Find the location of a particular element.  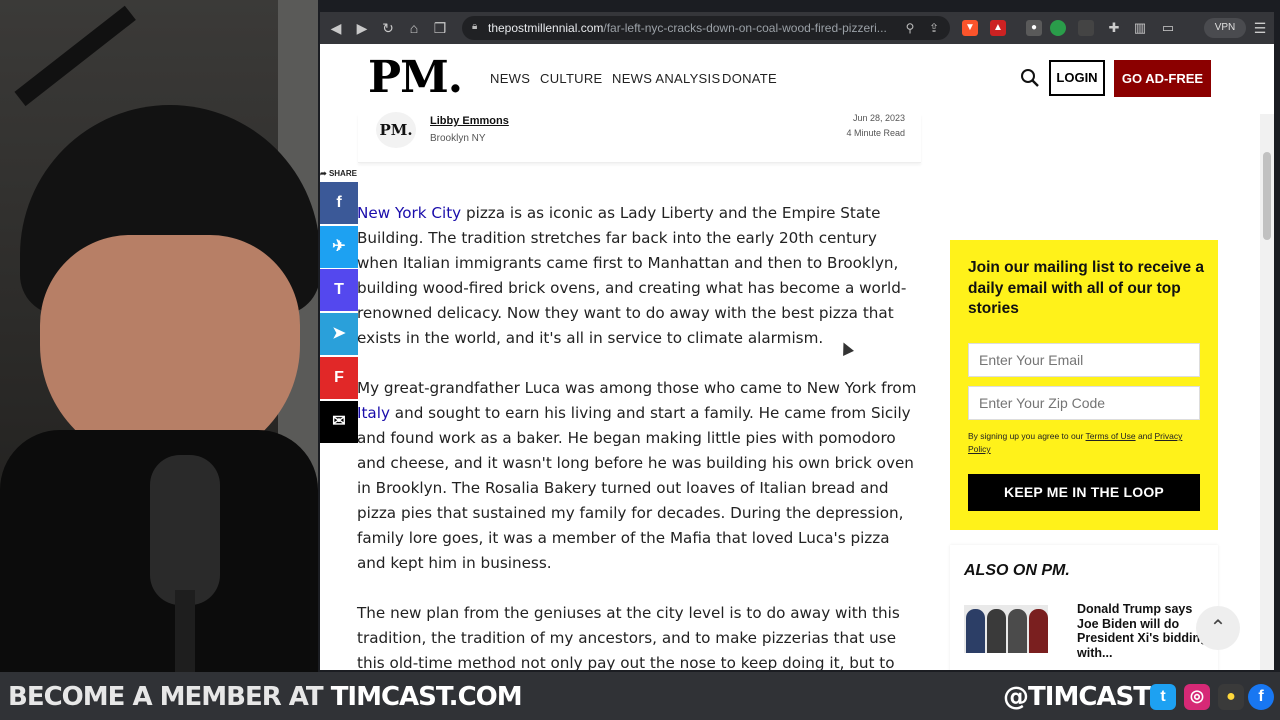

banner-cta: BECOME A MEMBER AT TIMCAST.COM is located at coordinates (265, 697).